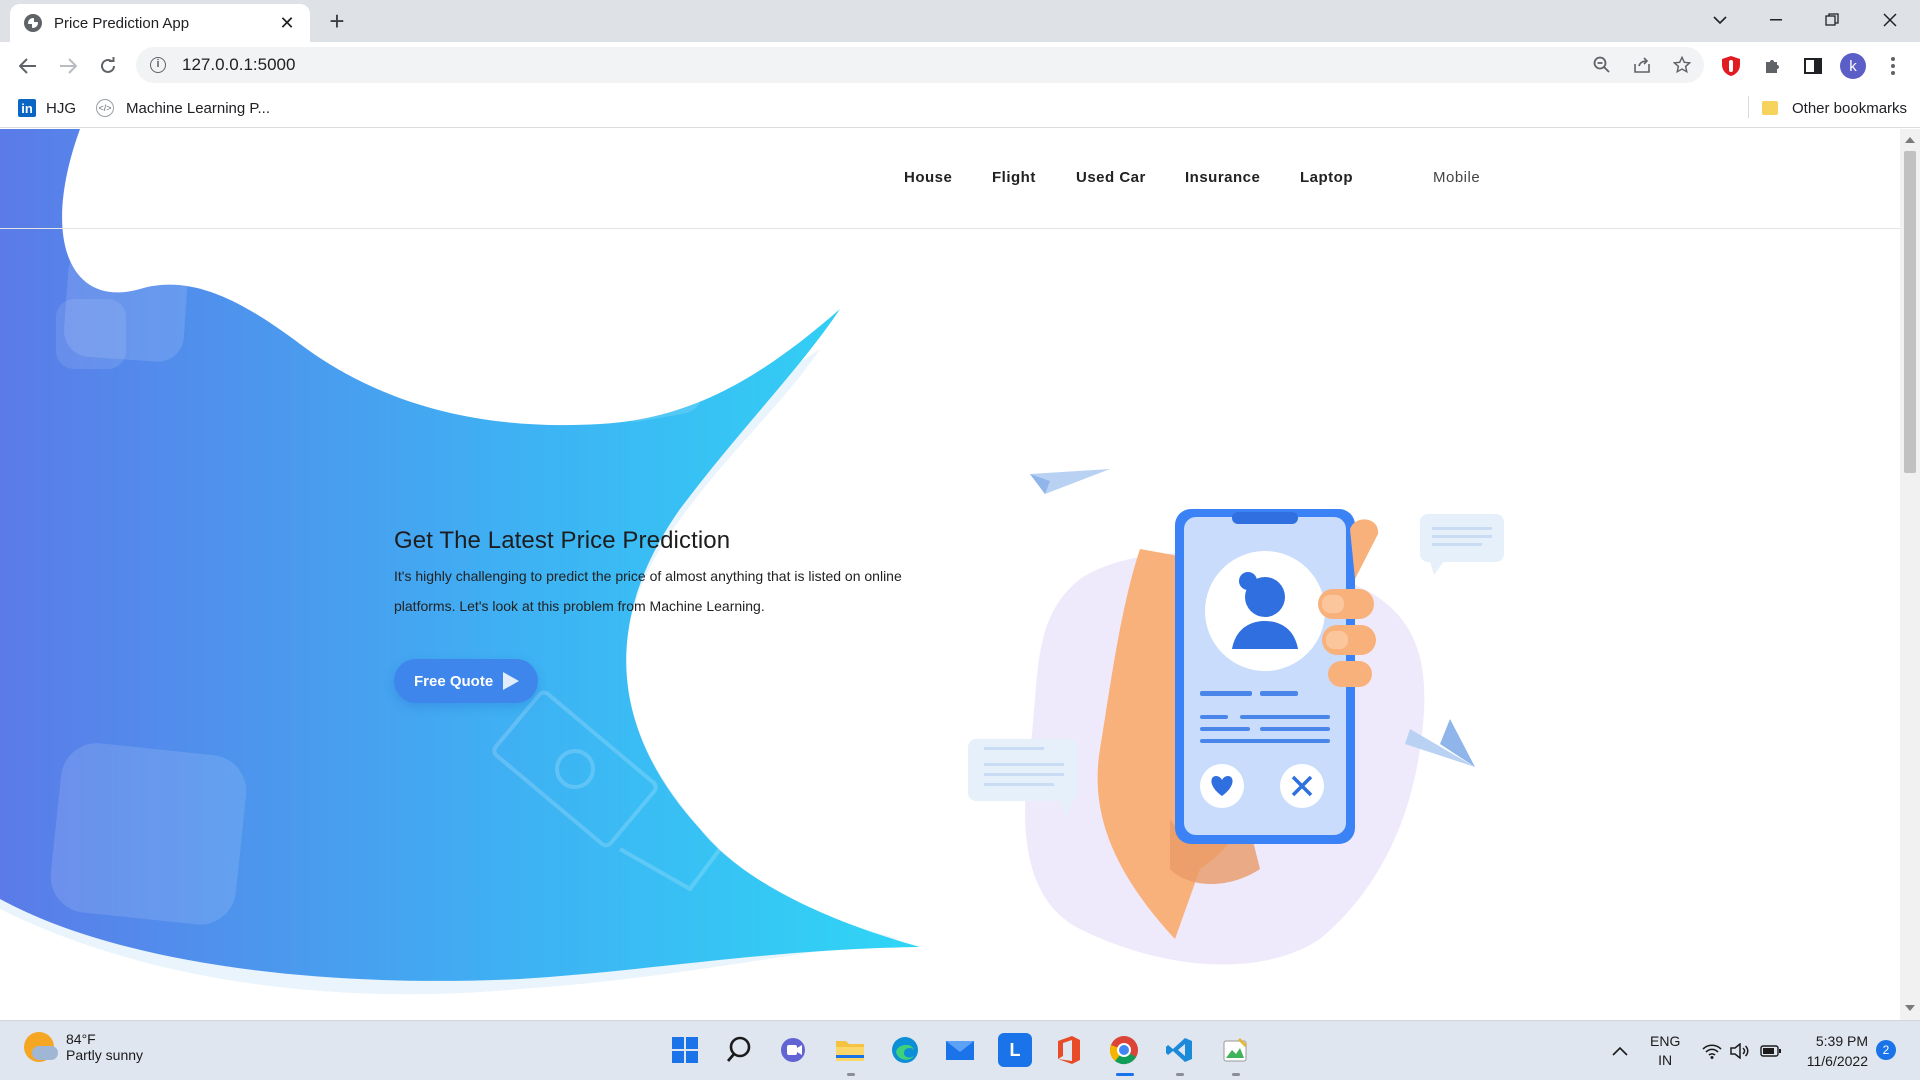  What do you see at coordinates (1910, 574) in the screenshot?
I see `page-scrollbar` at bounding box center [1910, 574].